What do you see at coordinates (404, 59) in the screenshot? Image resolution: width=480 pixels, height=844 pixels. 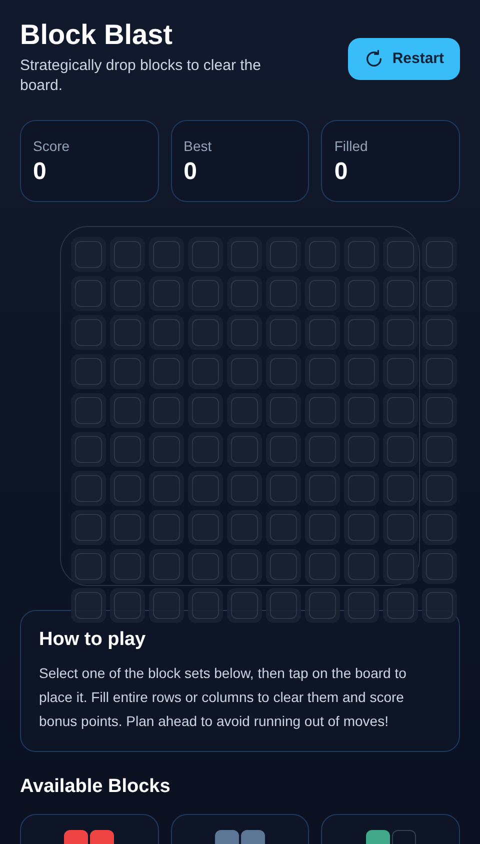 I see `restart-button: Restart` at bounding box center [404, 59].